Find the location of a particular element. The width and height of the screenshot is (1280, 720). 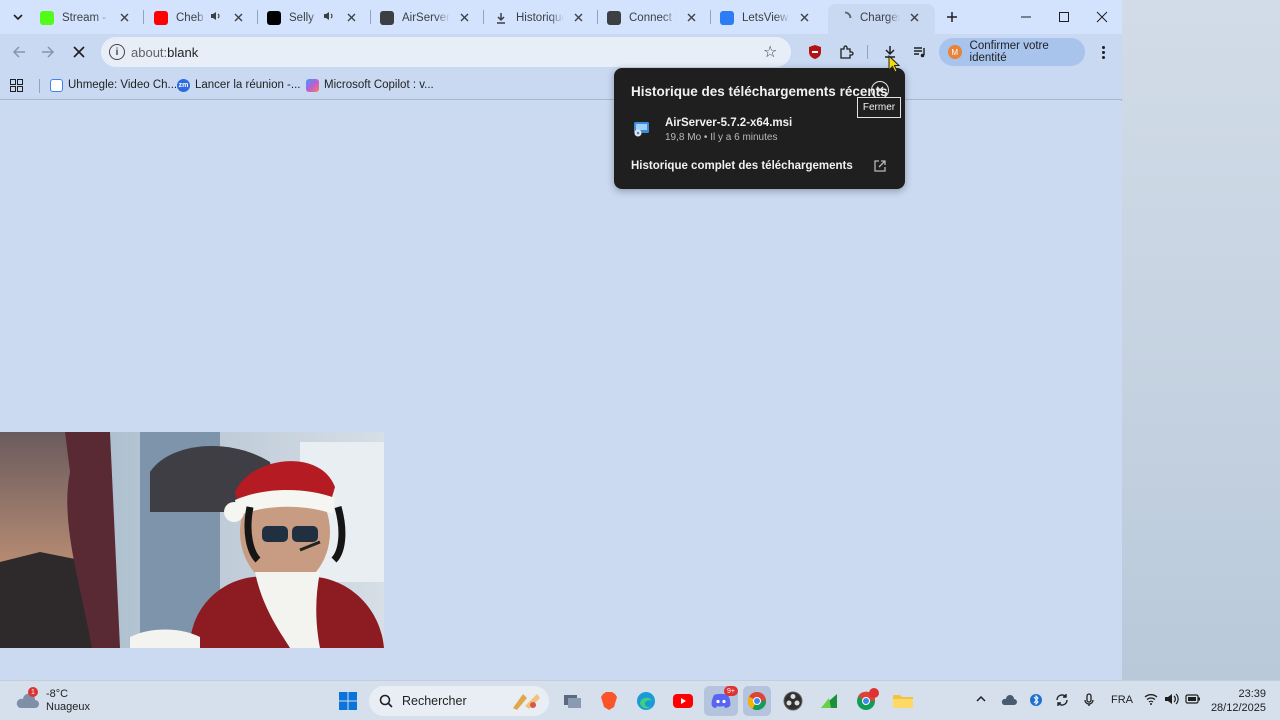

forward-button is located at coordinates (48, 52).